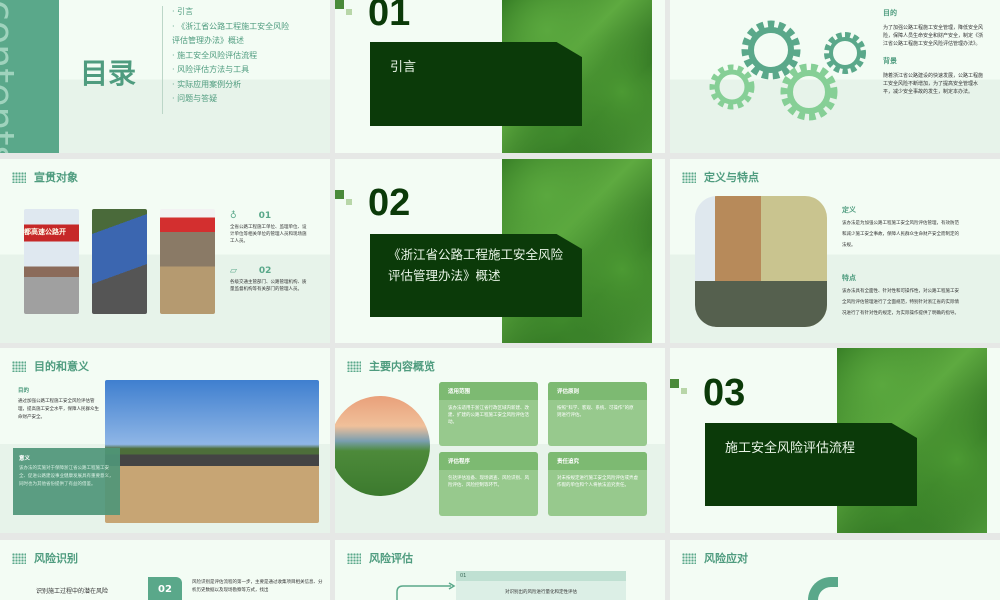 Image resolution: width=1000 pixels, height=600 pixels. I want to click on contents-watermark: contents, so click(11, 76).